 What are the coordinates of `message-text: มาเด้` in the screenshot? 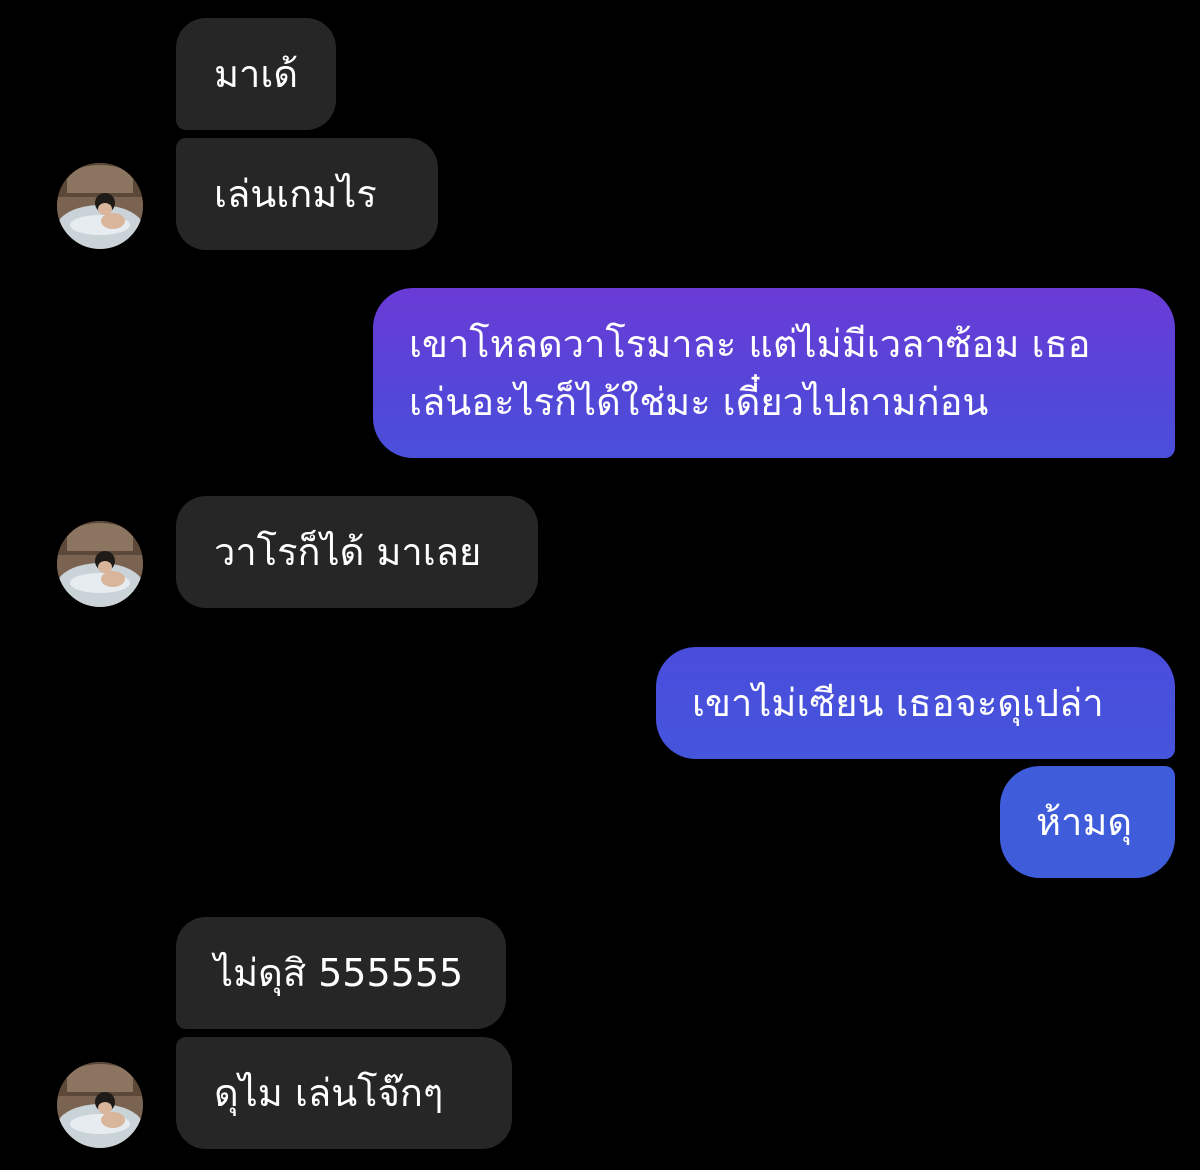 It's located at (256, 74).